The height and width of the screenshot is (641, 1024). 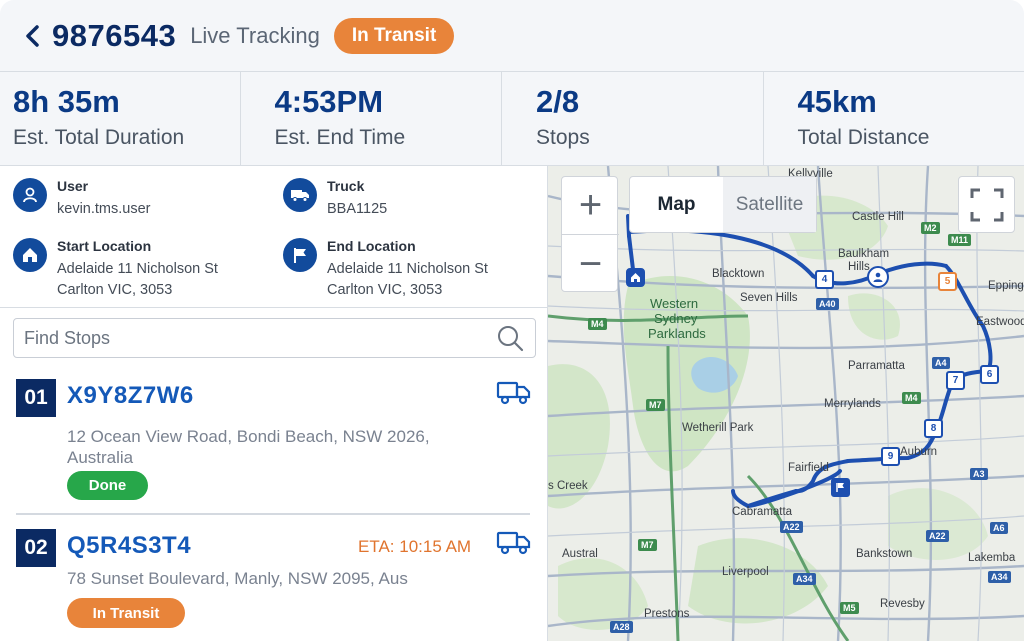 I want to click on route-stop-marker: 4, so click(x=824, y=279).